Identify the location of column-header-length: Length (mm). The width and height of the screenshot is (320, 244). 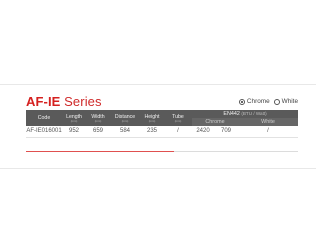
(74, 118).